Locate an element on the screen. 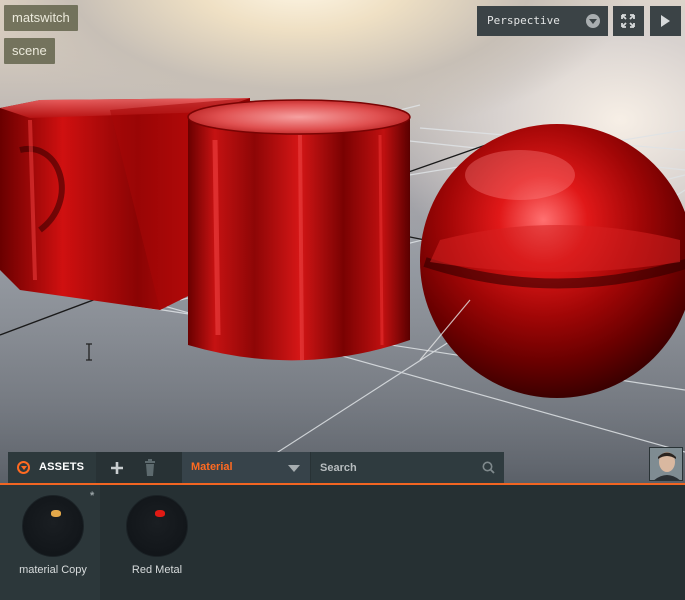  dropdown-arrow-icon is located at coordinates (294, 468).